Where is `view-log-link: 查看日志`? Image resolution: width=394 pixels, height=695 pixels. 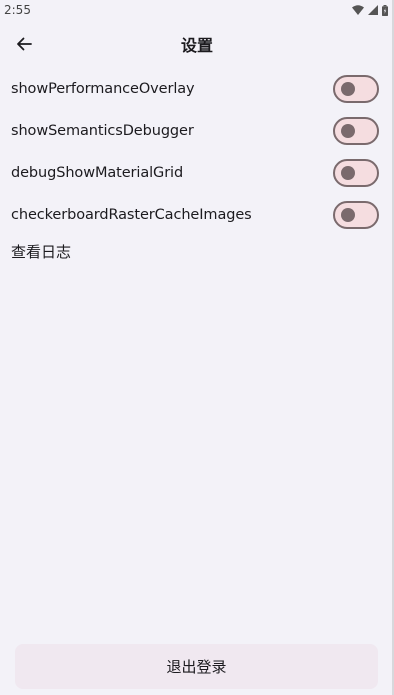 view-log-link: 查看日志 is located at coordinates (197, 251).